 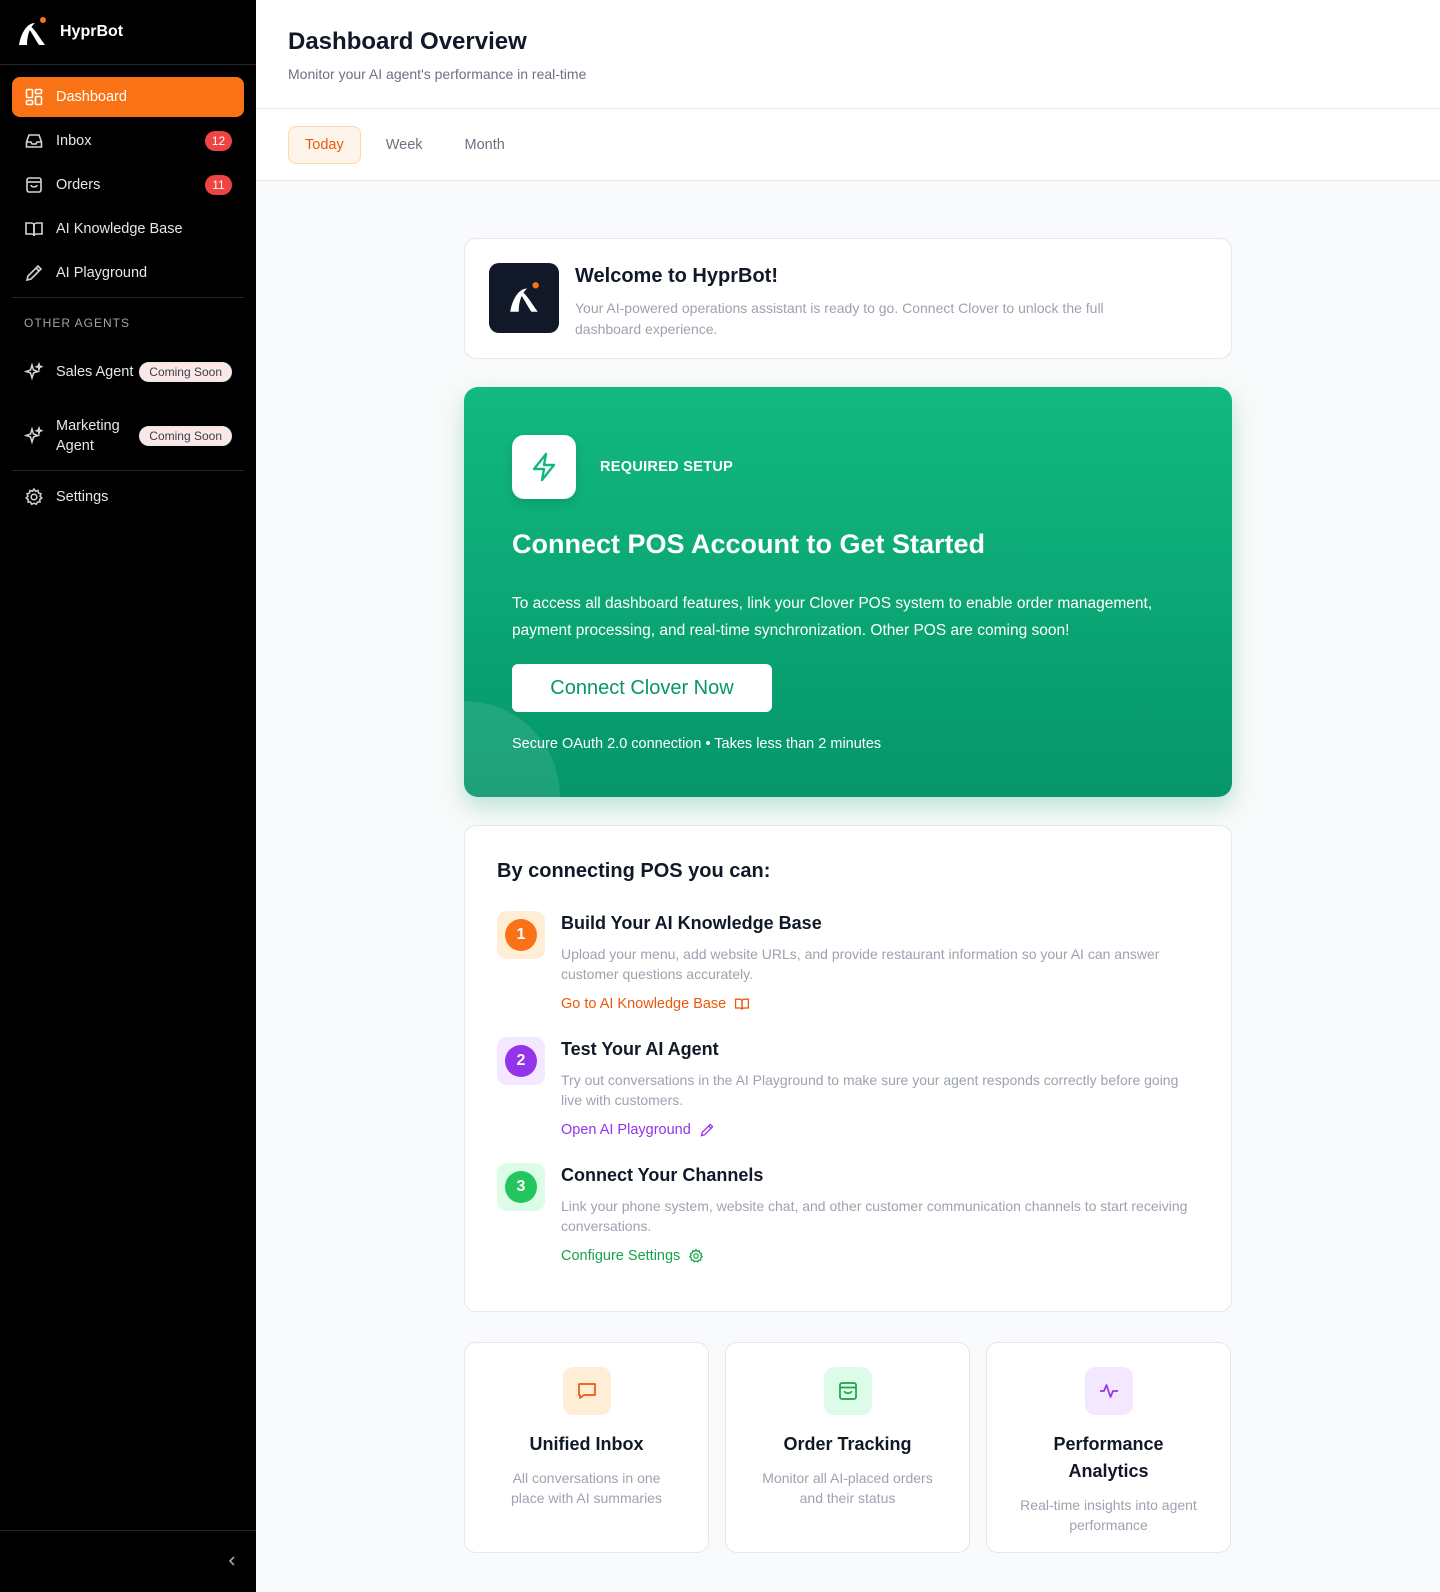 What do you see at coordinates (102, 273) in the screenshot?
I see `sidebar-item-label: AI Playground` at bounding box center [102, 273].